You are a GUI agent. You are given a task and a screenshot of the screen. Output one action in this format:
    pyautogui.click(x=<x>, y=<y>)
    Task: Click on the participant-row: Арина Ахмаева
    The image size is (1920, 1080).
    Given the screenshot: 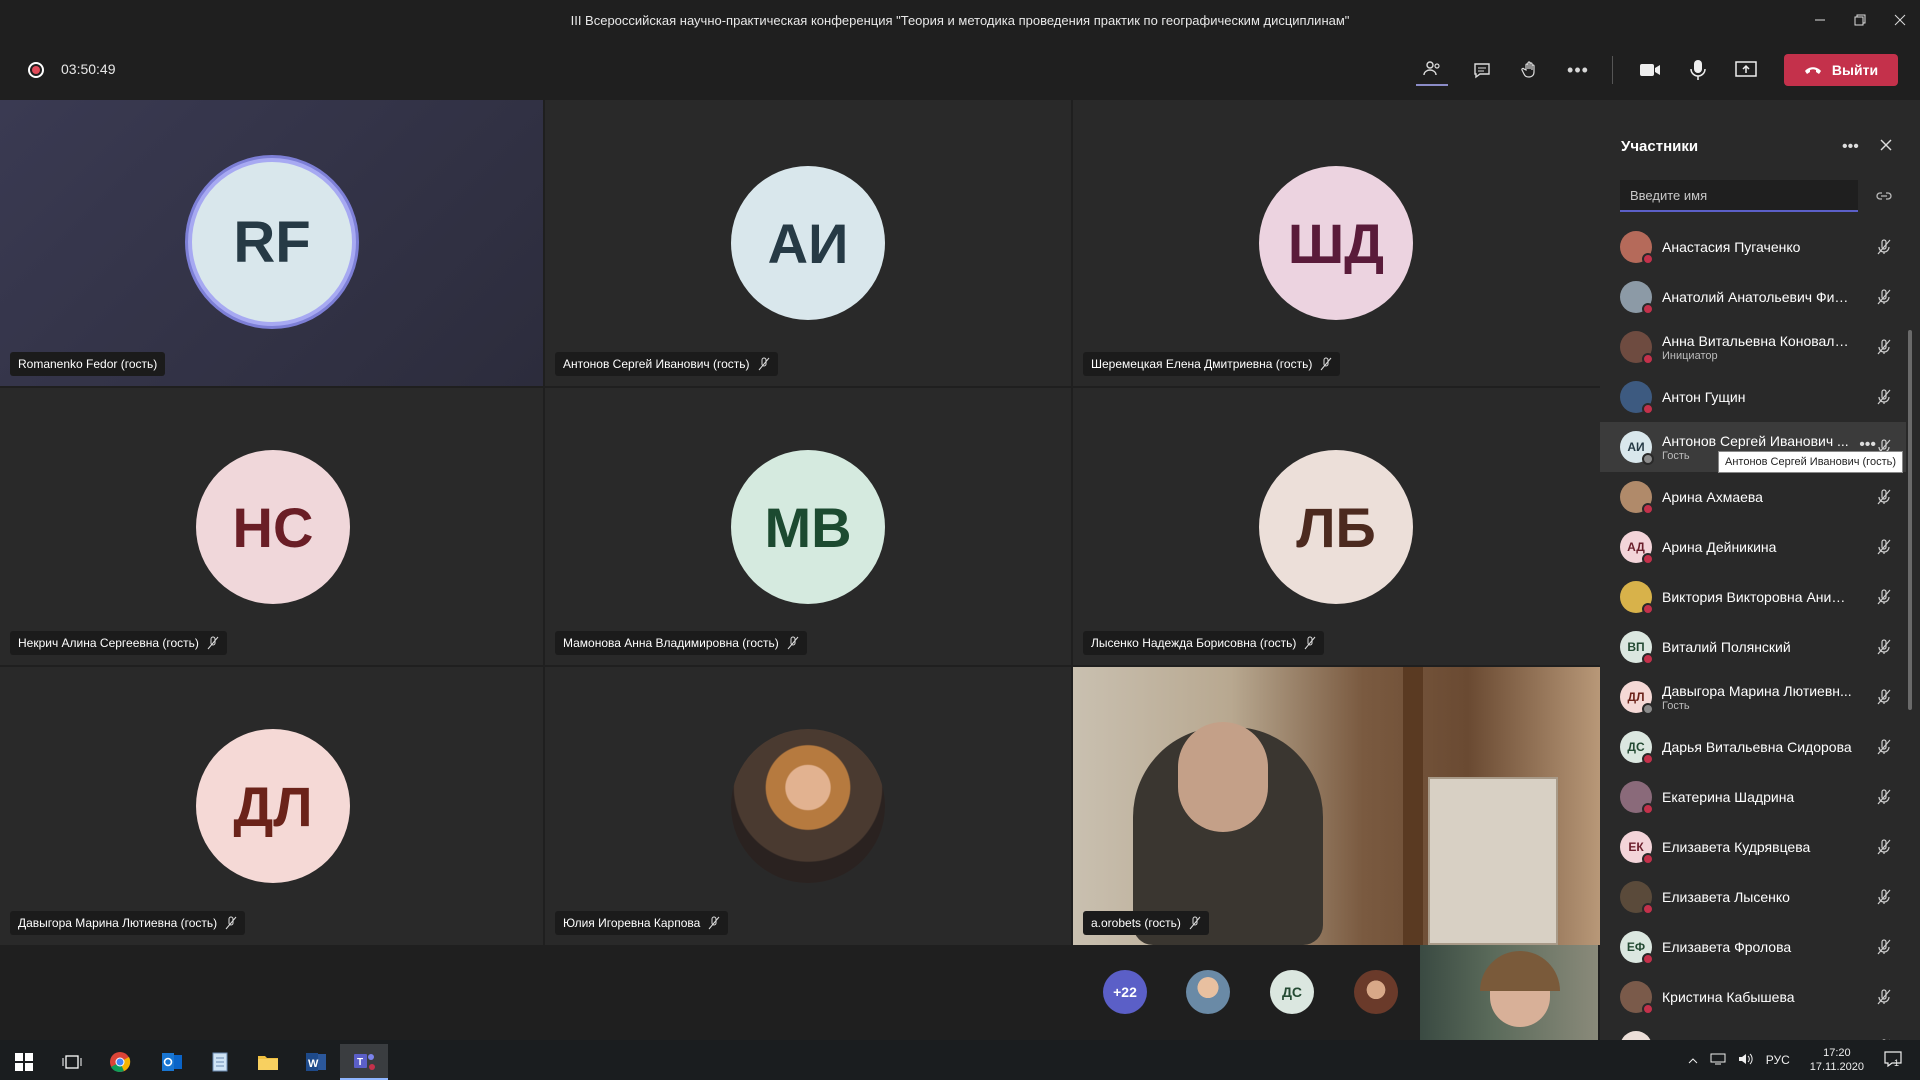 What is the action you would take?
    pyautogui.click(x=1753, y=497)
    